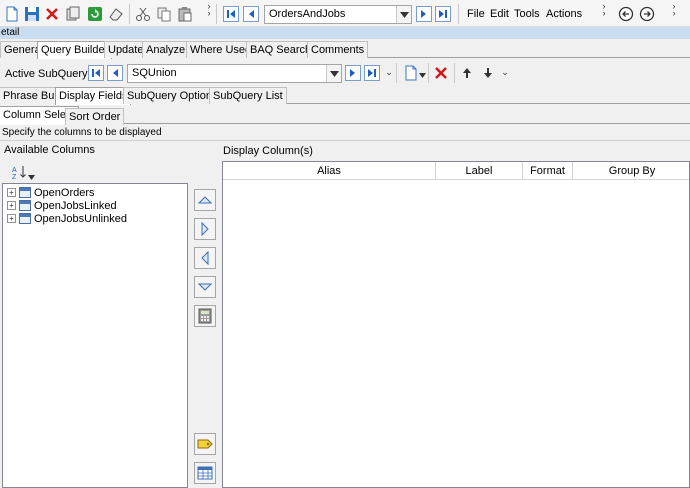 This screenshot has width=690, height=488. Describe the element at coordinates (345, 33) in the screenshot. I see `panel-title-strip: etail` at that location.